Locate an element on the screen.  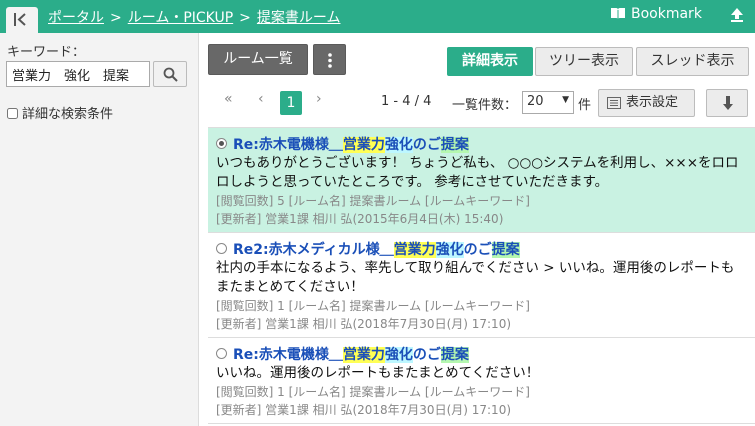
search-button is located at coordinates (170, 74).